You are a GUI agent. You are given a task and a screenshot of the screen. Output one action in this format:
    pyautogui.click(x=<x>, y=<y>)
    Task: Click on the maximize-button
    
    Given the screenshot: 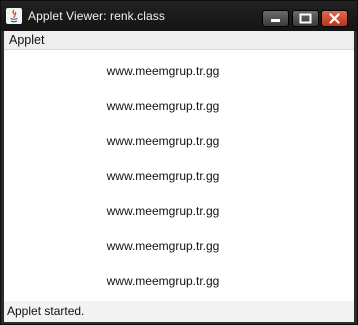 What is the action you would take?
    pyautogui.click(x=305, y=18)
    